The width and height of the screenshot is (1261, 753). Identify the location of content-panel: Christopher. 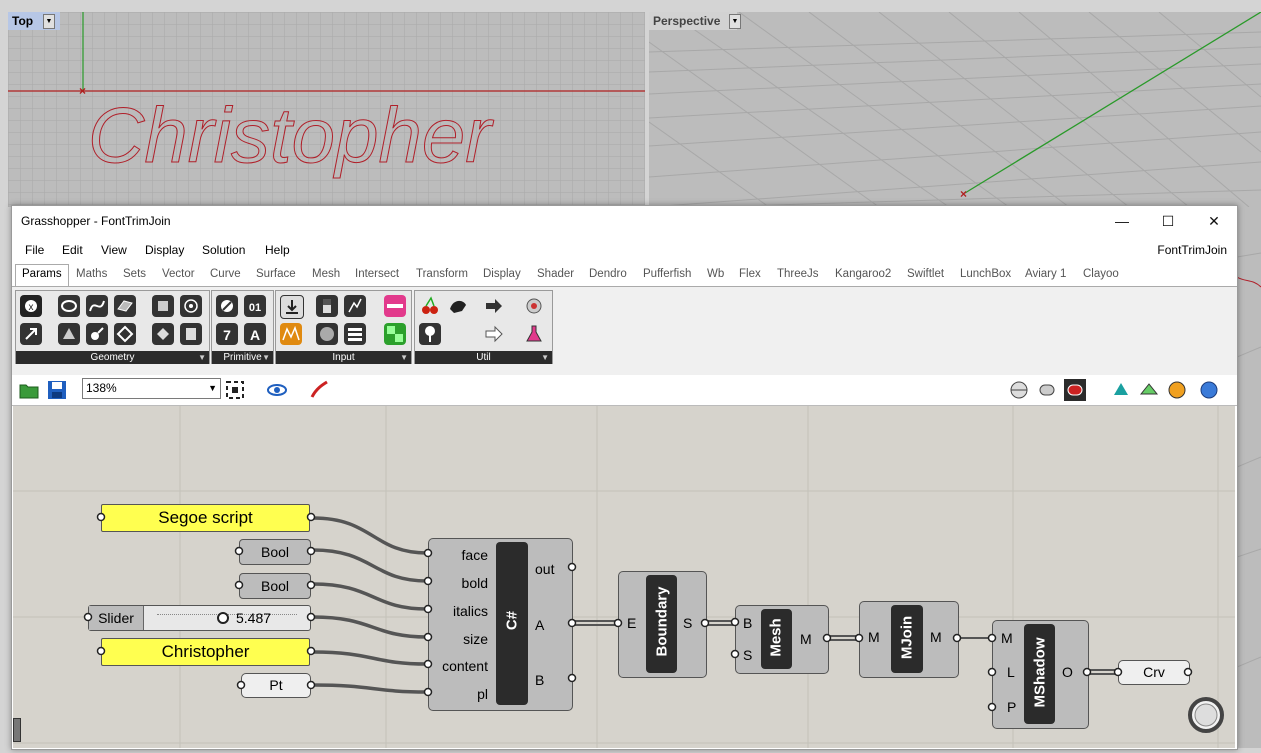
(205, 652).